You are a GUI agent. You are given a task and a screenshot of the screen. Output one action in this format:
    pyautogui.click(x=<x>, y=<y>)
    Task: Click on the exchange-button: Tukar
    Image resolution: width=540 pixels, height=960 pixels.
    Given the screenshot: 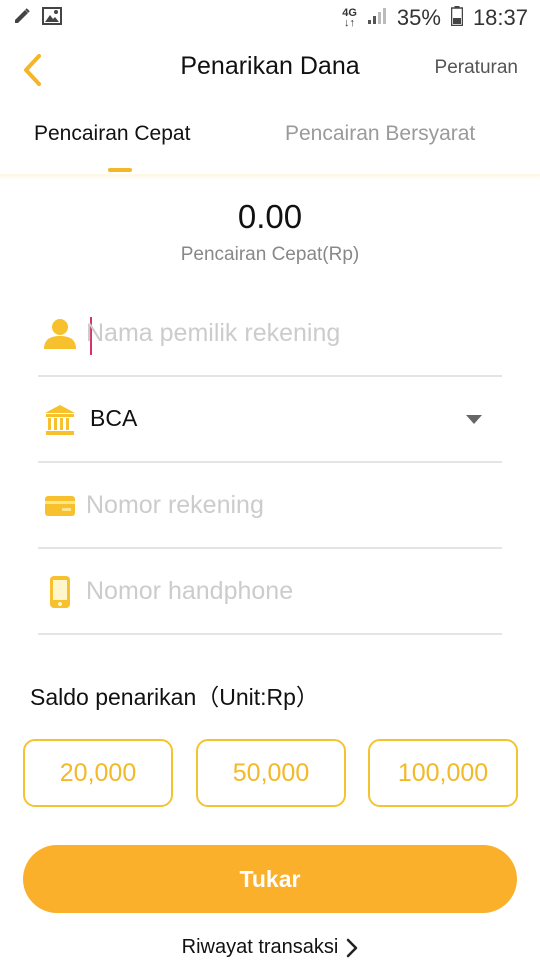 What is the action you would take?
    pyautogui.click(x=270, y=879)
    